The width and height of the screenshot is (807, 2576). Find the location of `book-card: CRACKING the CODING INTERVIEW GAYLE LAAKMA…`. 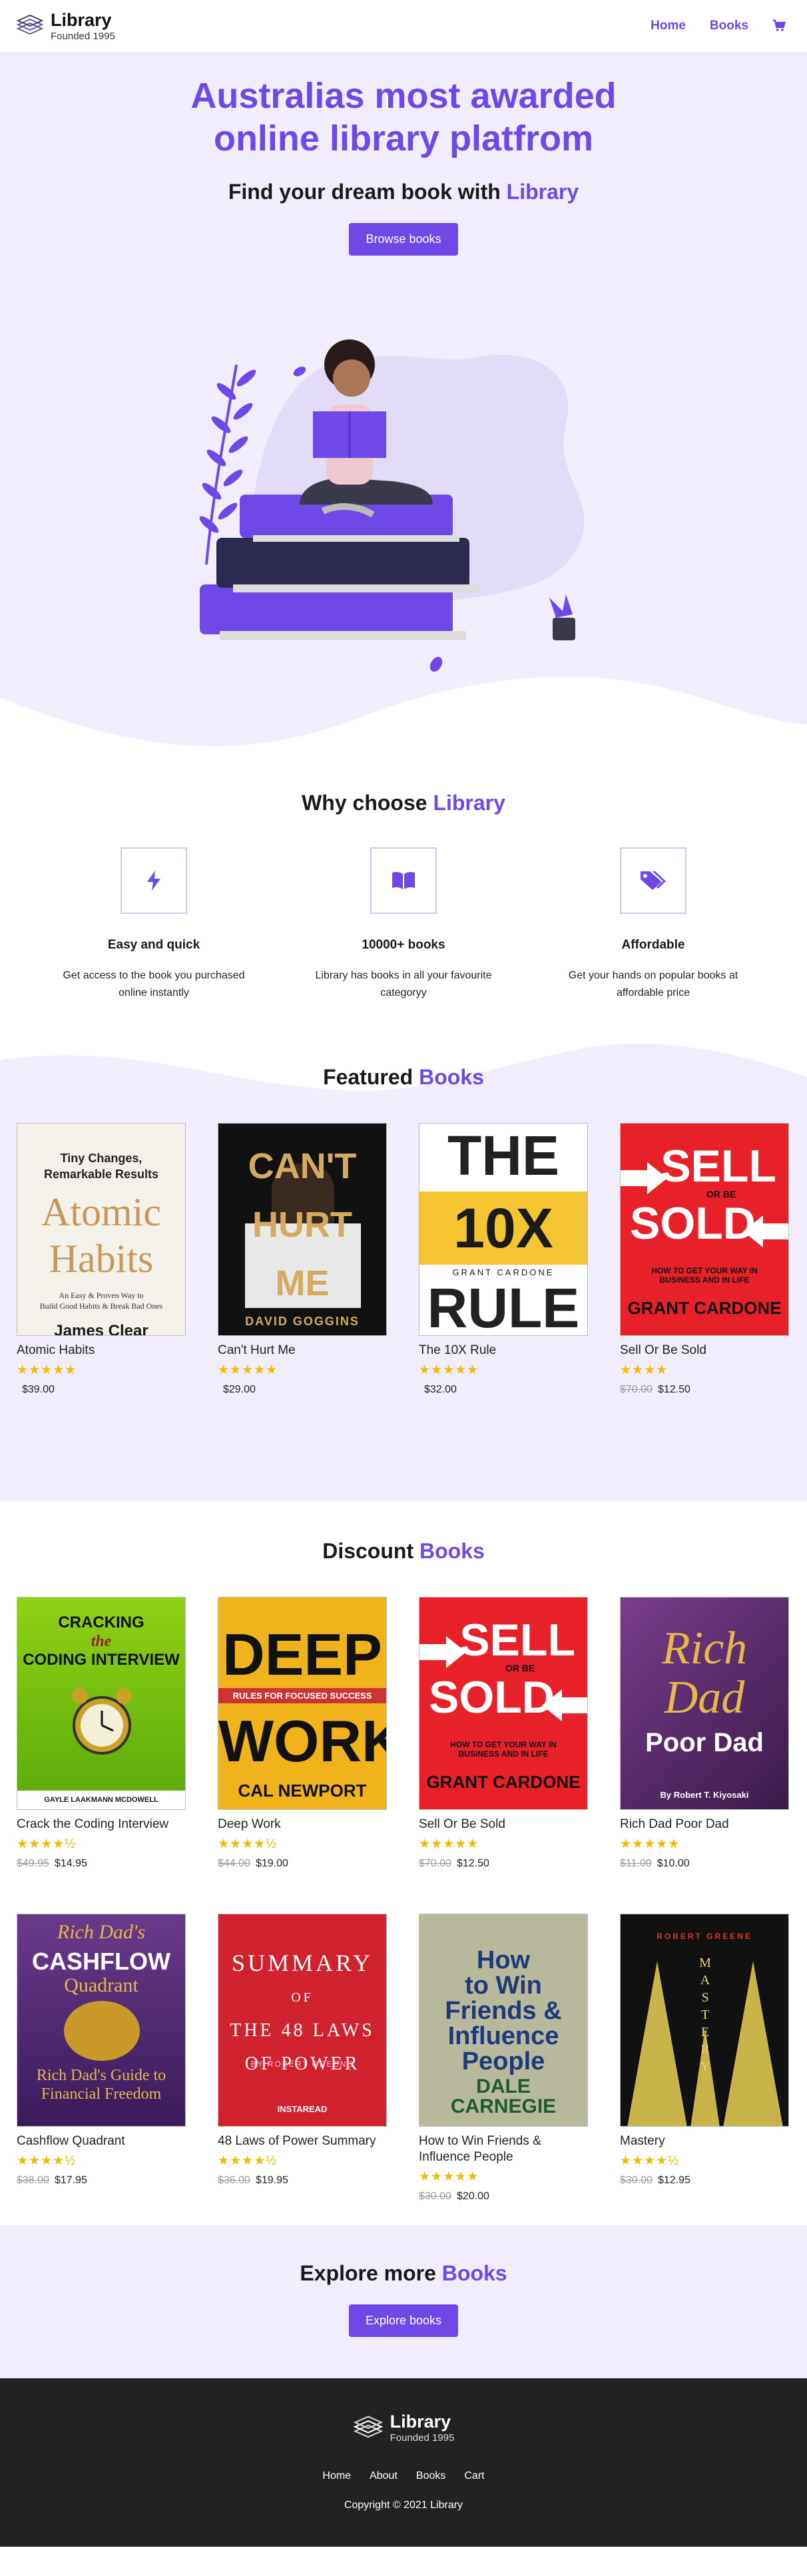

book-card: CRACKING the CODING INTERVIEW GAYLE LAAKMA… is located at coordinates (101, 1755).